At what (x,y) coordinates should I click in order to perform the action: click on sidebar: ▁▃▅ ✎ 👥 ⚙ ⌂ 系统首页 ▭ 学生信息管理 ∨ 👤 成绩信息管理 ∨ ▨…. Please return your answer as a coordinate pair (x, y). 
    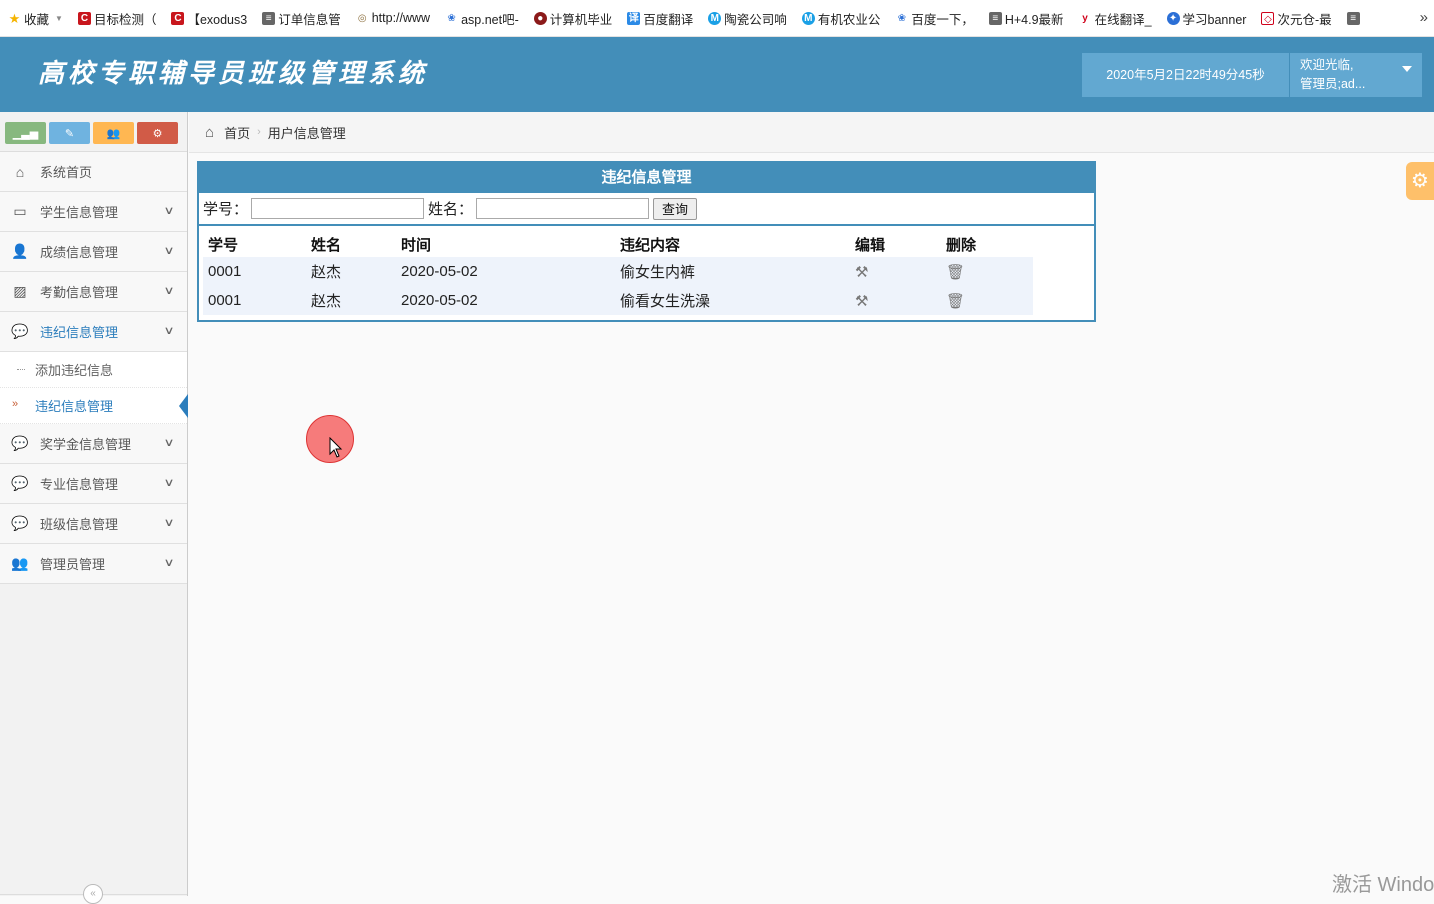
    Looking at the image, I should click on (94, 508).